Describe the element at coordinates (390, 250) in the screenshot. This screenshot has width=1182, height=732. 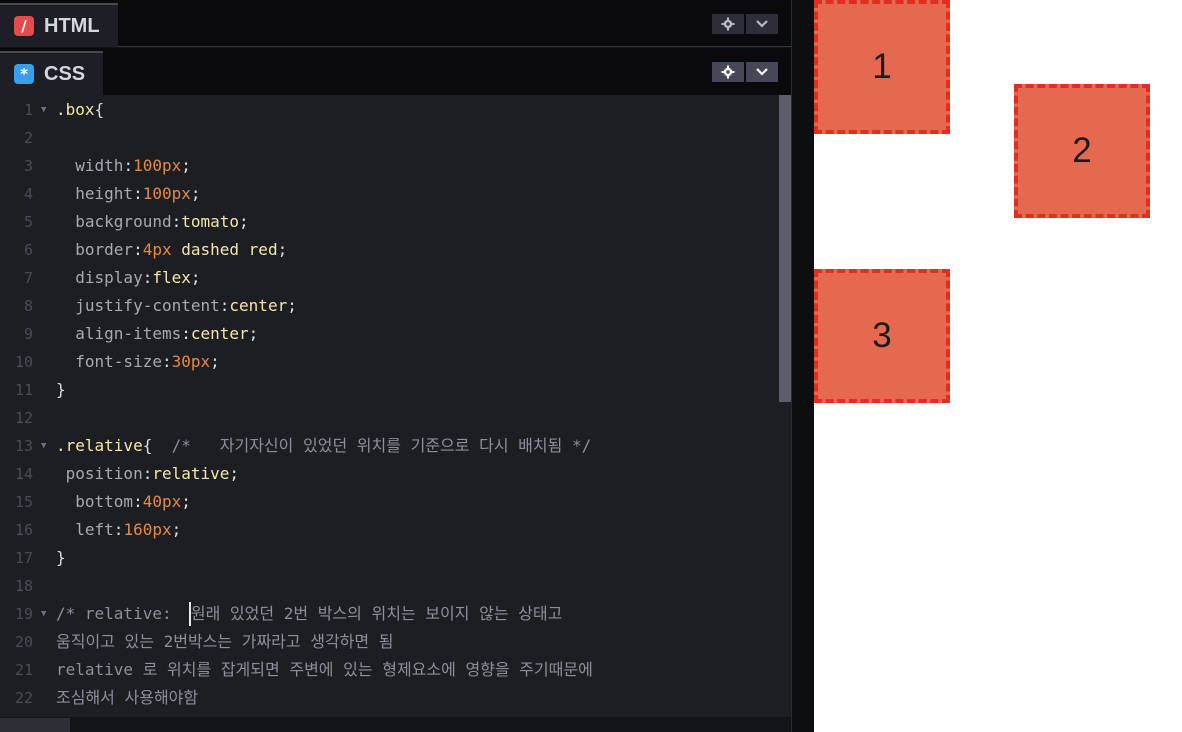
I see `code-line: 6 border:4px dashed red;` at that location.